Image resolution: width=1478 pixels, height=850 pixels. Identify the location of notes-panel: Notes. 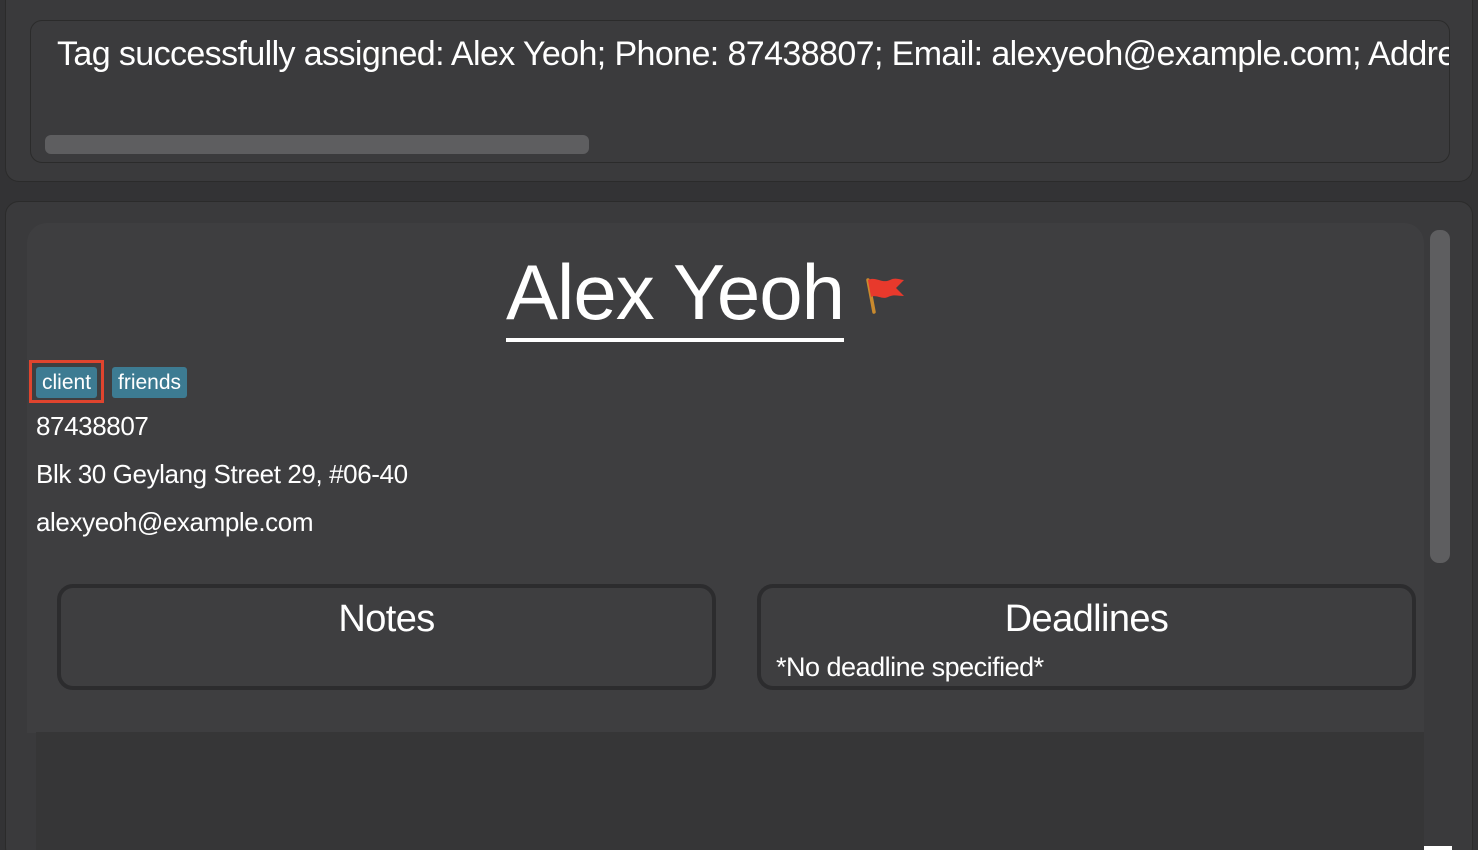
(386, 637).